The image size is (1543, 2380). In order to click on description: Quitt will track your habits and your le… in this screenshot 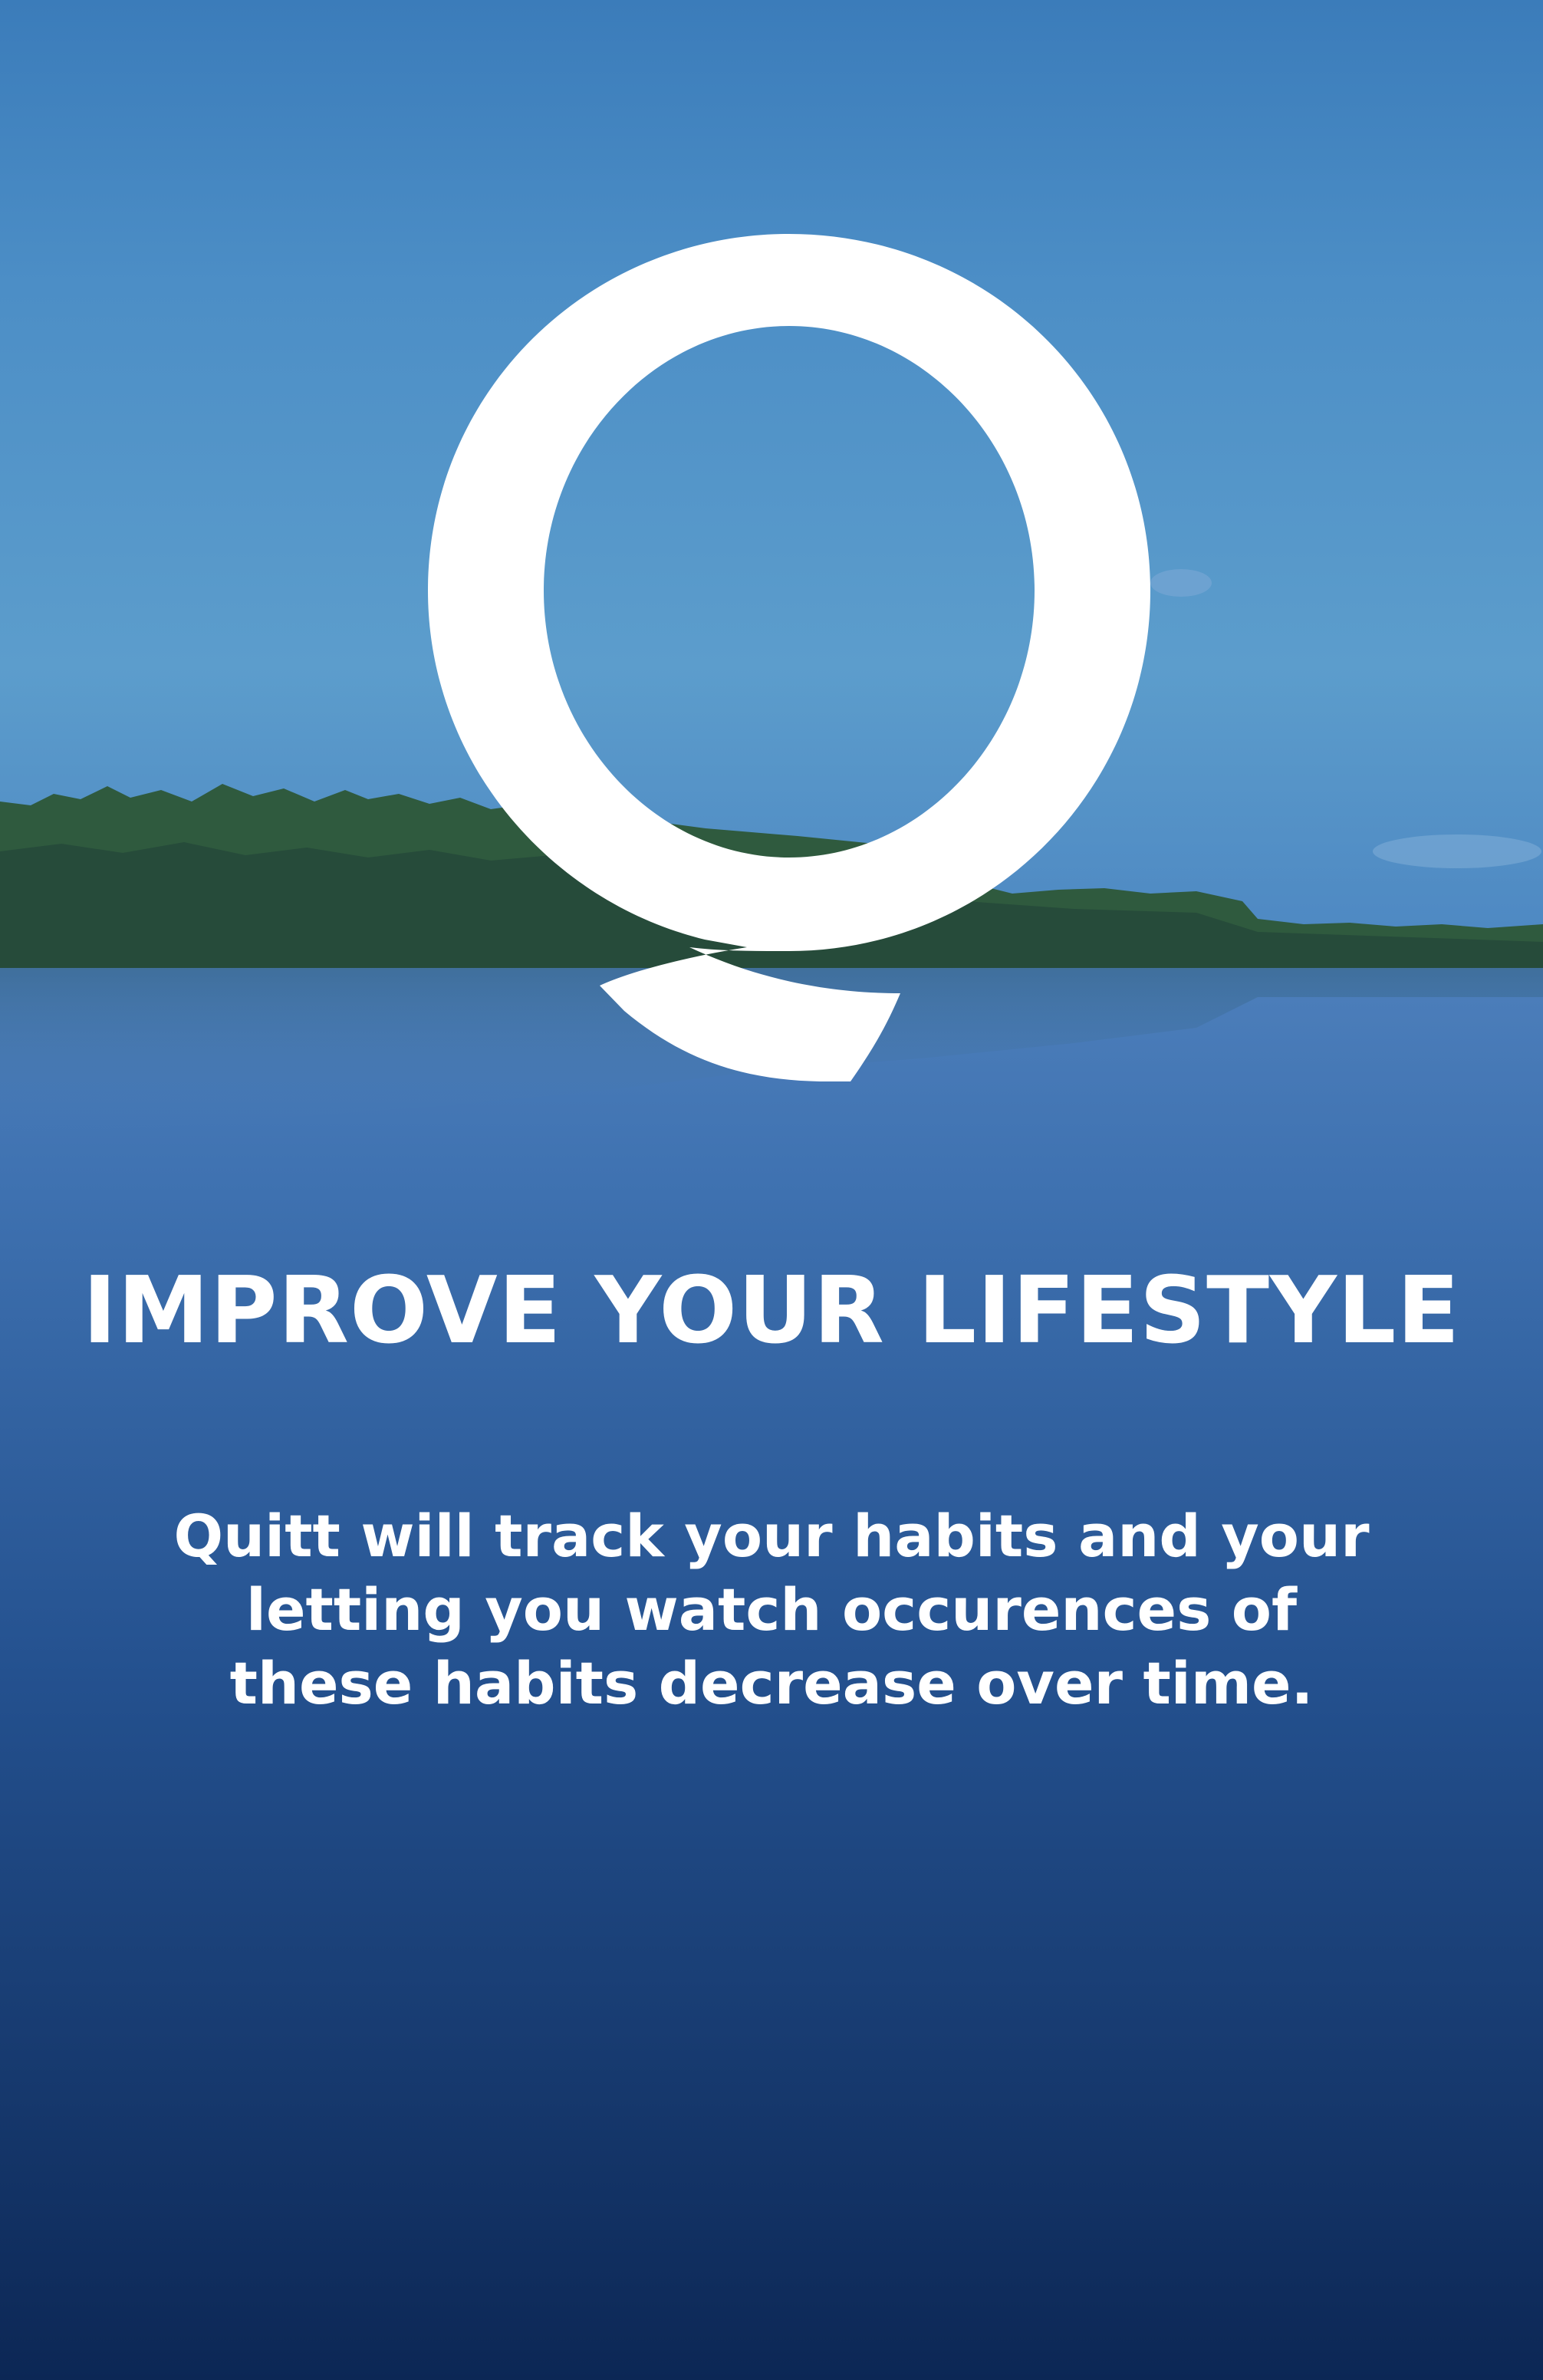, I will do `click(771, 1609)`.